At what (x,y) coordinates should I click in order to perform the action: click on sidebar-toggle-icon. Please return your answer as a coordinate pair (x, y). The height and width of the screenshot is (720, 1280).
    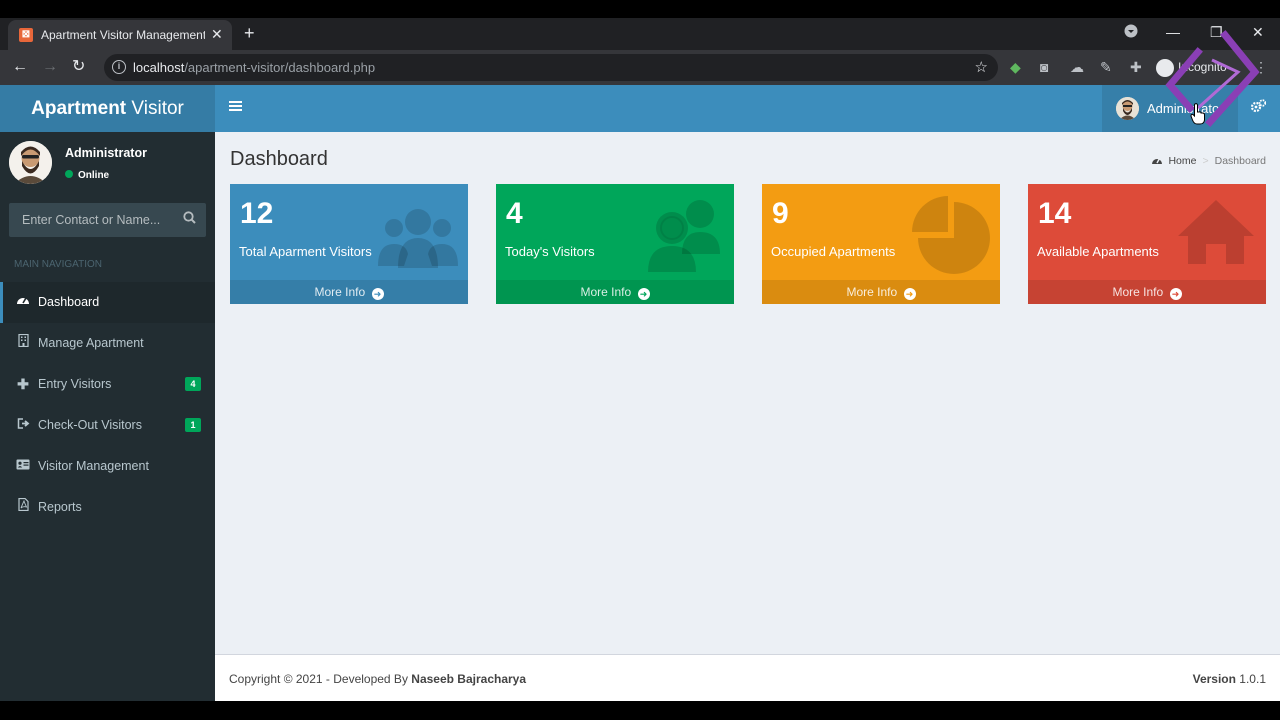
    Looking at the image, I should click on (235, 108).